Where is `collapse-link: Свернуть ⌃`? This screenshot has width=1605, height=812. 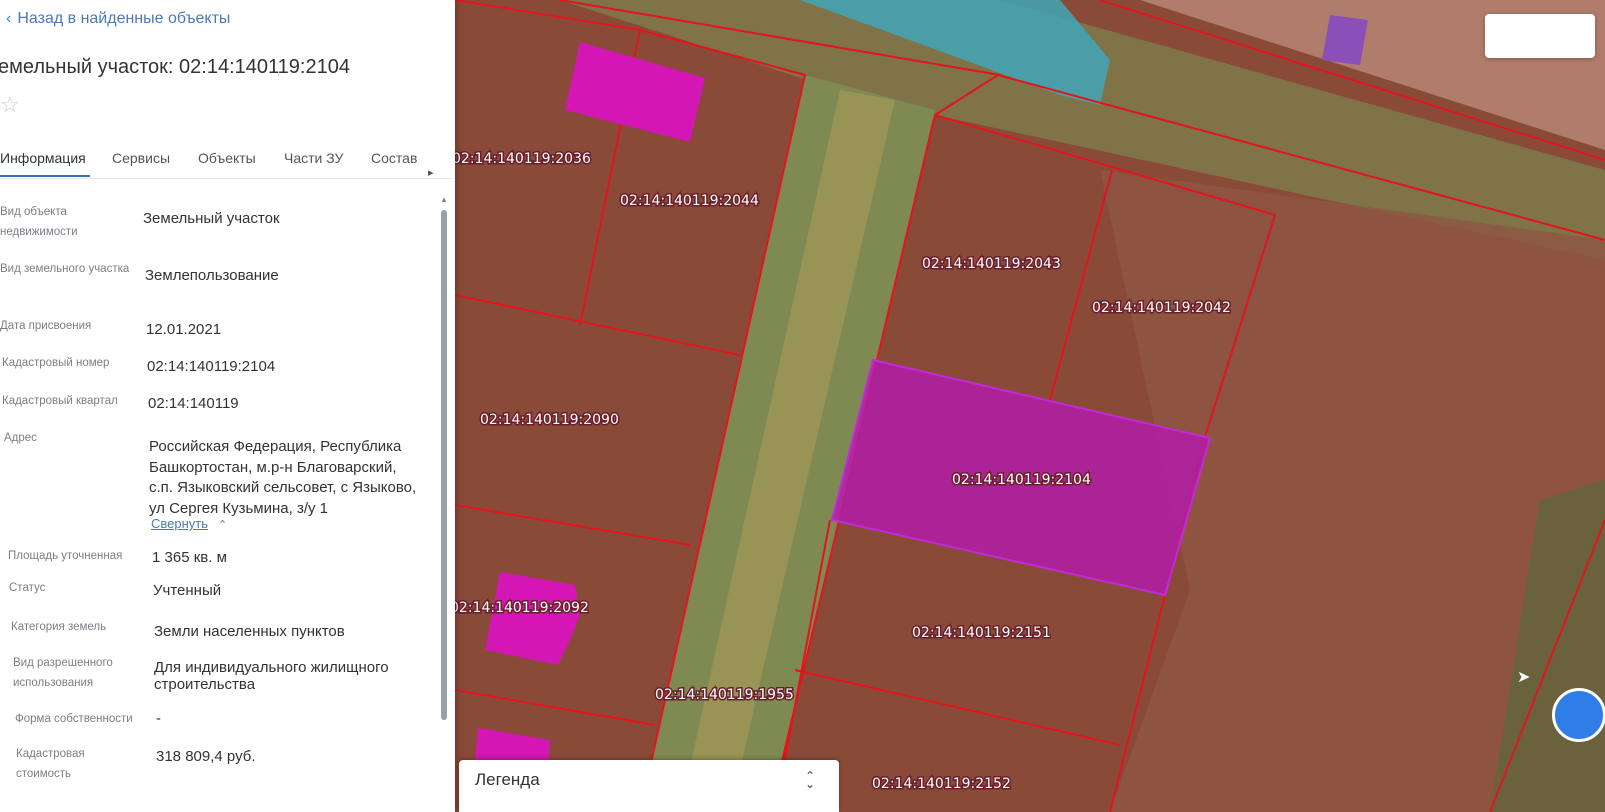 collapse-link: Свернуть ⌃ is located at coordinates (189, 523).